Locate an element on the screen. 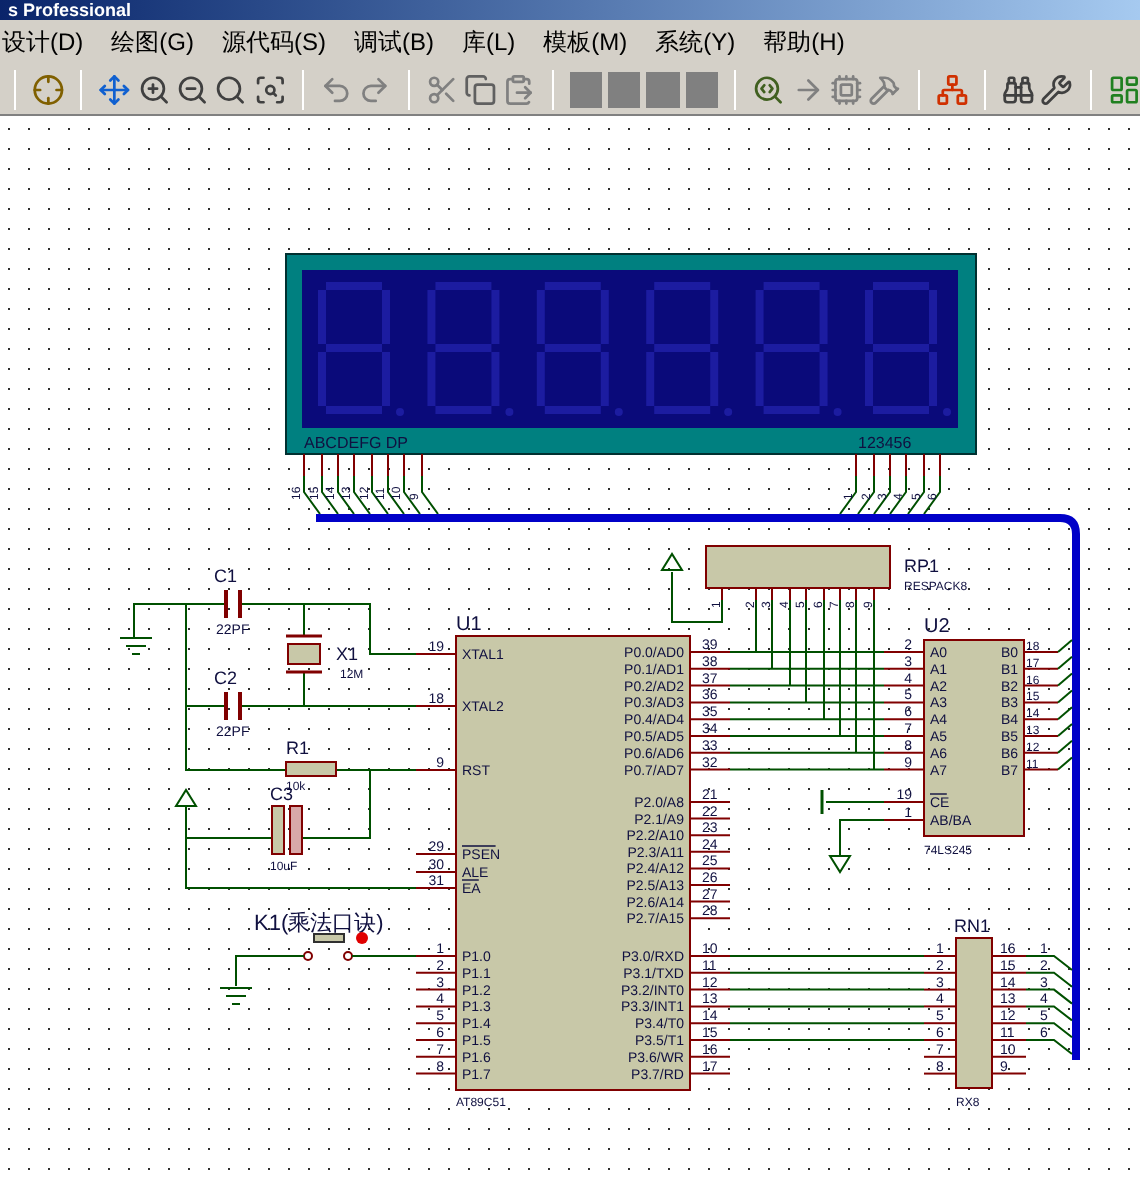 Image resolution: width=1140 pixels, height=1178 pixels. menu-item: 调试(B) is located at coordinates (394, 42).